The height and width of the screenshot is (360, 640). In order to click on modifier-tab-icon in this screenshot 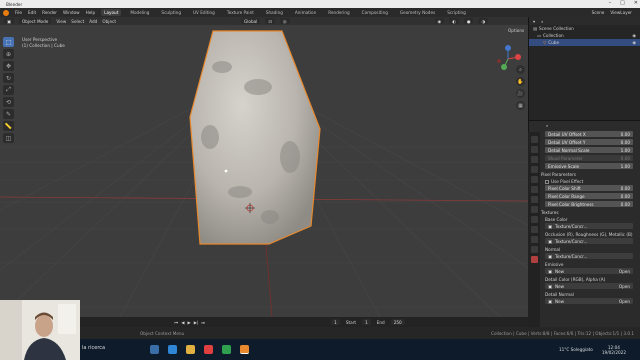, I will do `click(534, 209)`.